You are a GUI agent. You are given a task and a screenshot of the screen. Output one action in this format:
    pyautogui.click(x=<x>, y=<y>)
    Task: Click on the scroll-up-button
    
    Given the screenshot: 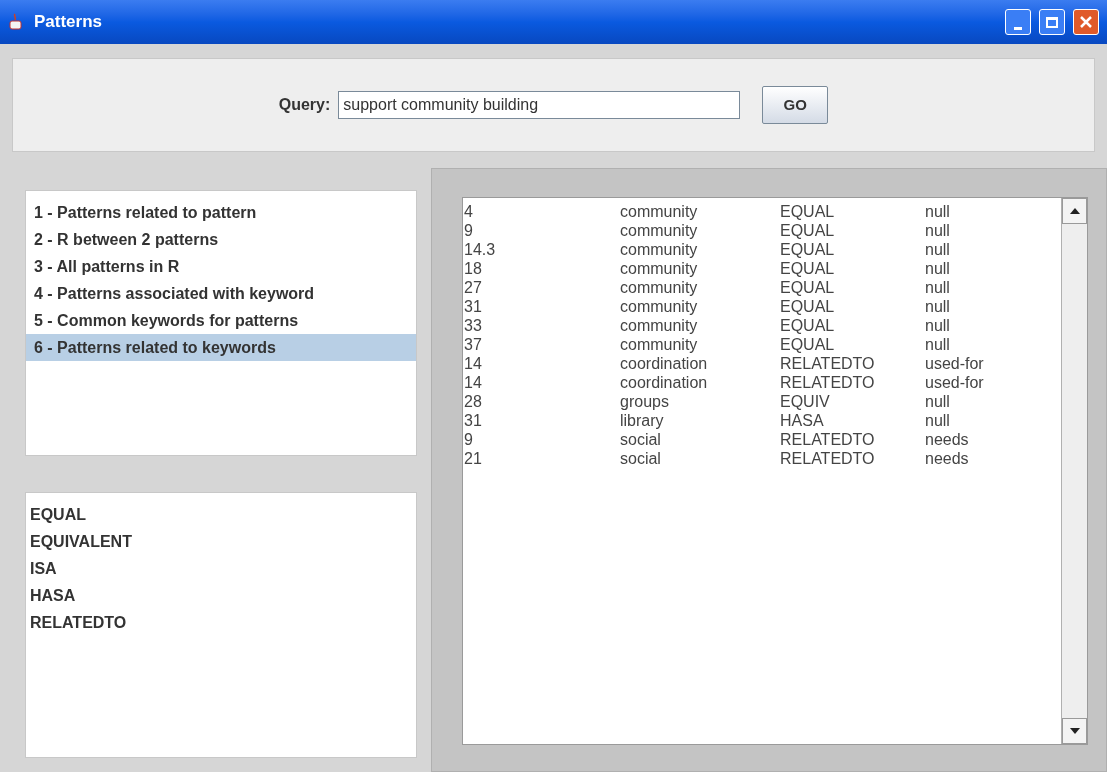 What is the action you would take?
    pyautogui.click(x=1074, y=211)
    